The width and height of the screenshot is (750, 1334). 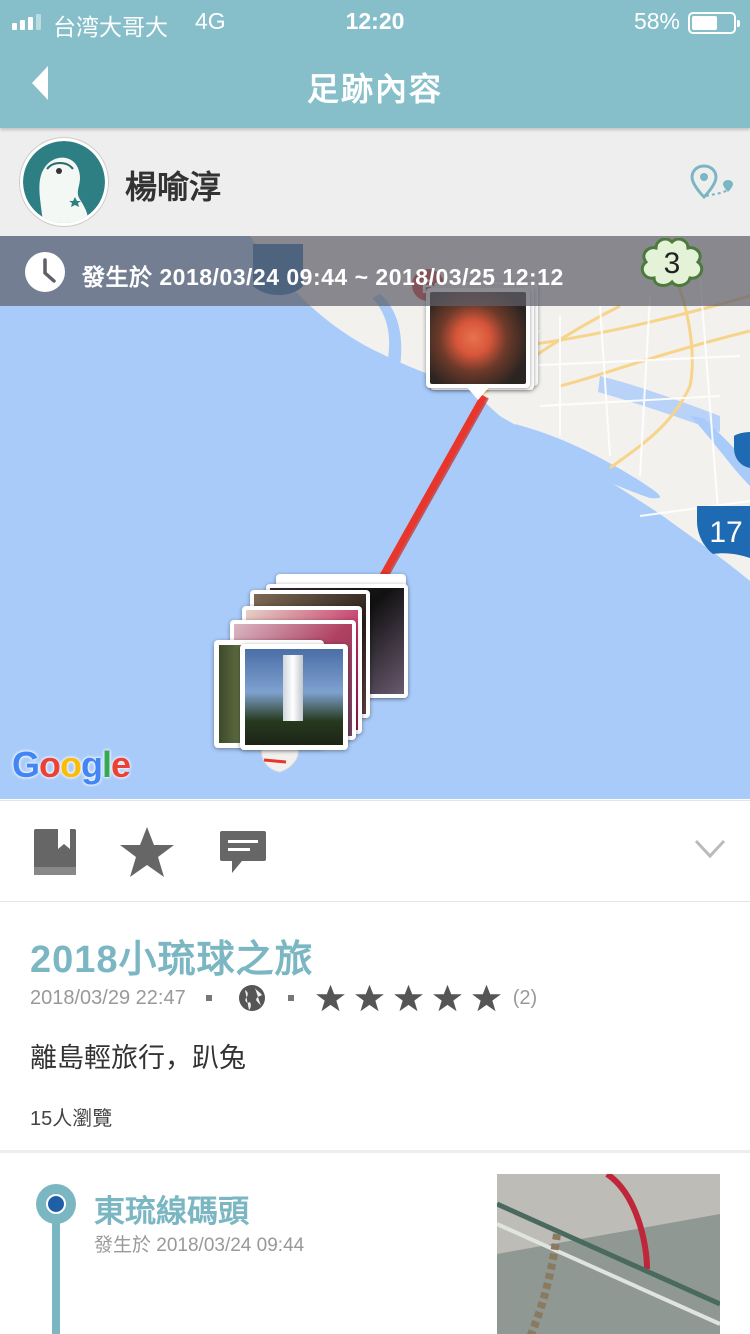 I want to click on divider, so click(x=375, y=1151).